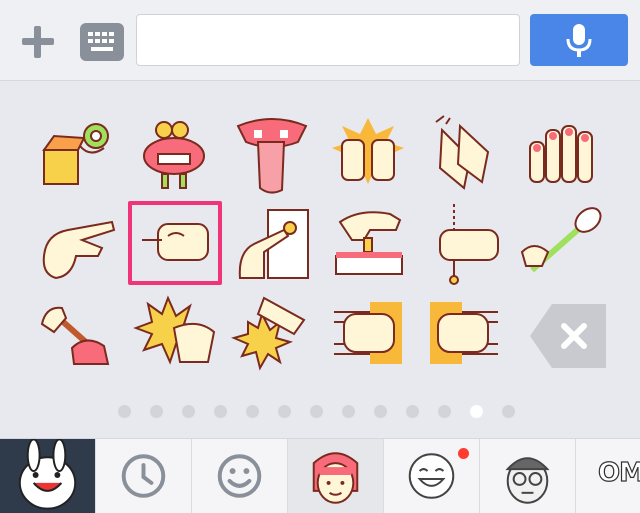 Image resolution: width=640 pixels, height=513 pixels. Describe the element at coordinates (528, 476) in the screenshot. I see `tab-glasses-boy-pack` at that location.